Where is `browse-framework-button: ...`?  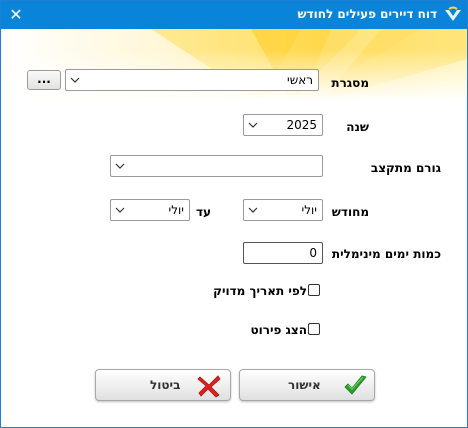
browse-framework-button: ... is located at coordinates (44, 80).